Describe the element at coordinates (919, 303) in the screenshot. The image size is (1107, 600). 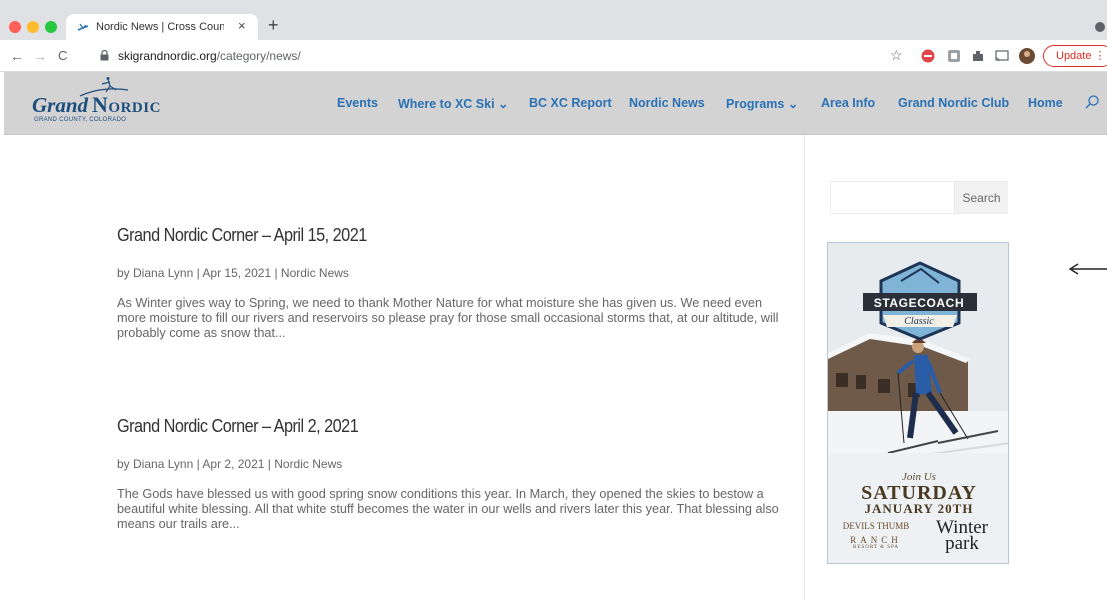
I see `ad-badge-title: STAGECOACH` at that location.